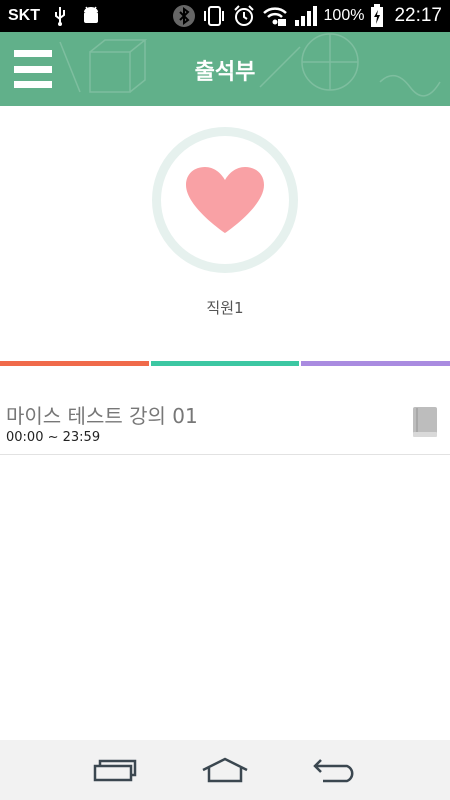 This screenshot has width=450, height=800. What do you see at coordinates (184, 16) in the screenshot?
I see `bluetooth-icon` at bounding box center [184, 16].